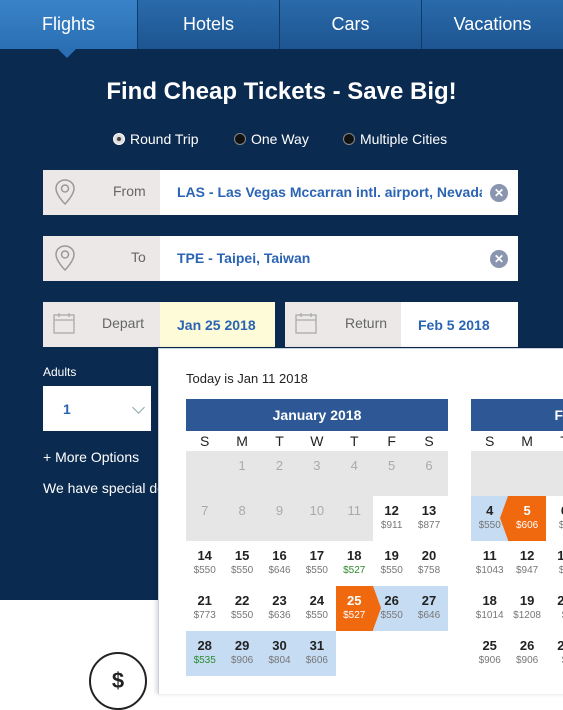  Describe the element at coordinates (527, 473) in the screenshot. I see `calendar-blank` at that location.